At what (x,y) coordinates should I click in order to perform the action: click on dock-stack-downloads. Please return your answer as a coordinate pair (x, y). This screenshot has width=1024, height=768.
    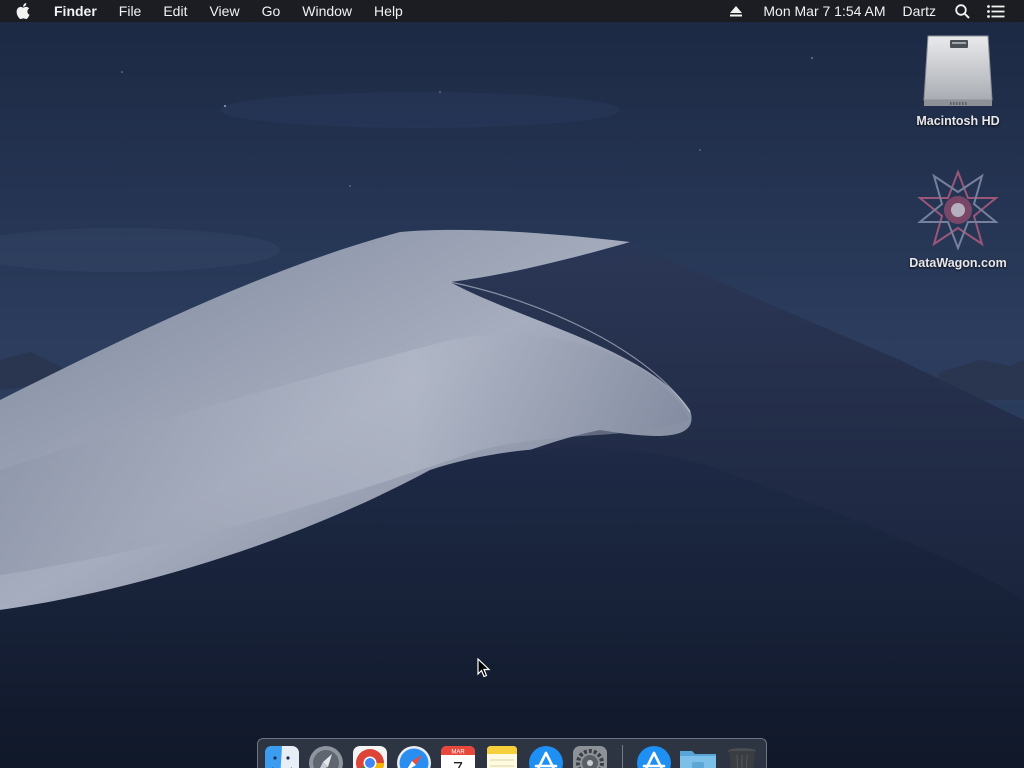
    Looking at the image, I should click on (697, 756).